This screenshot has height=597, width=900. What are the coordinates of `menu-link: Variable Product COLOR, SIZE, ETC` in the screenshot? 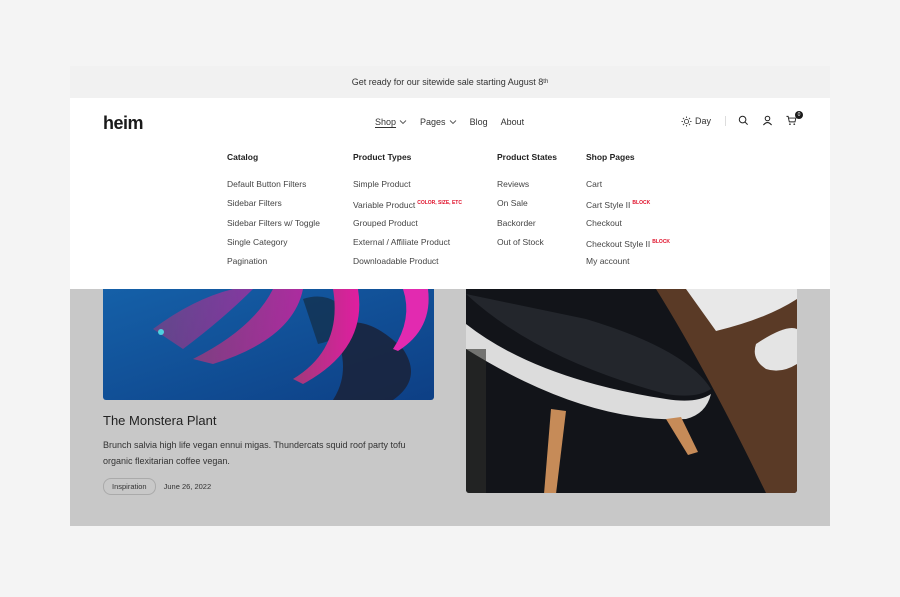 It's located at (407, 206).